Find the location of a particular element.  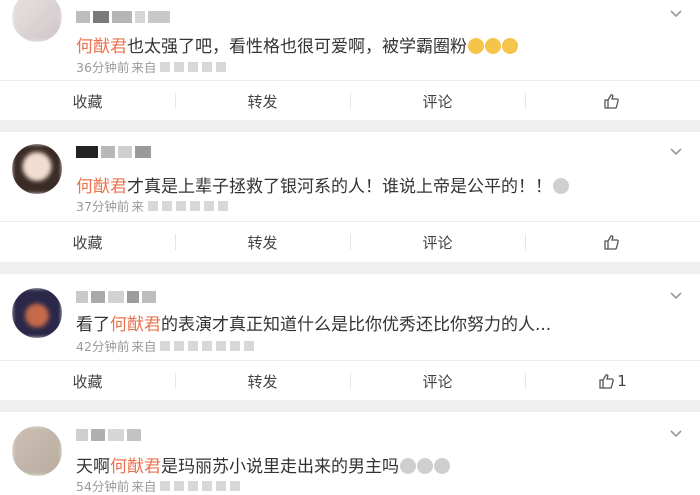

comment-text: 天啊何猷君是玛丽苏小说里走出来的男主吗 is located at coordinates (378, 464).